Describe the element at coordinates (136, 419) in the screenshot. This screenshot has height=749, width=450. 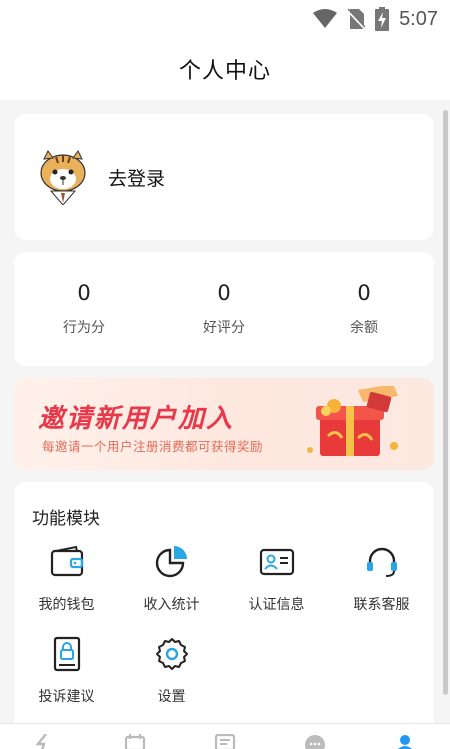
I see `banner-title: 邀请新用户加入` at that location.